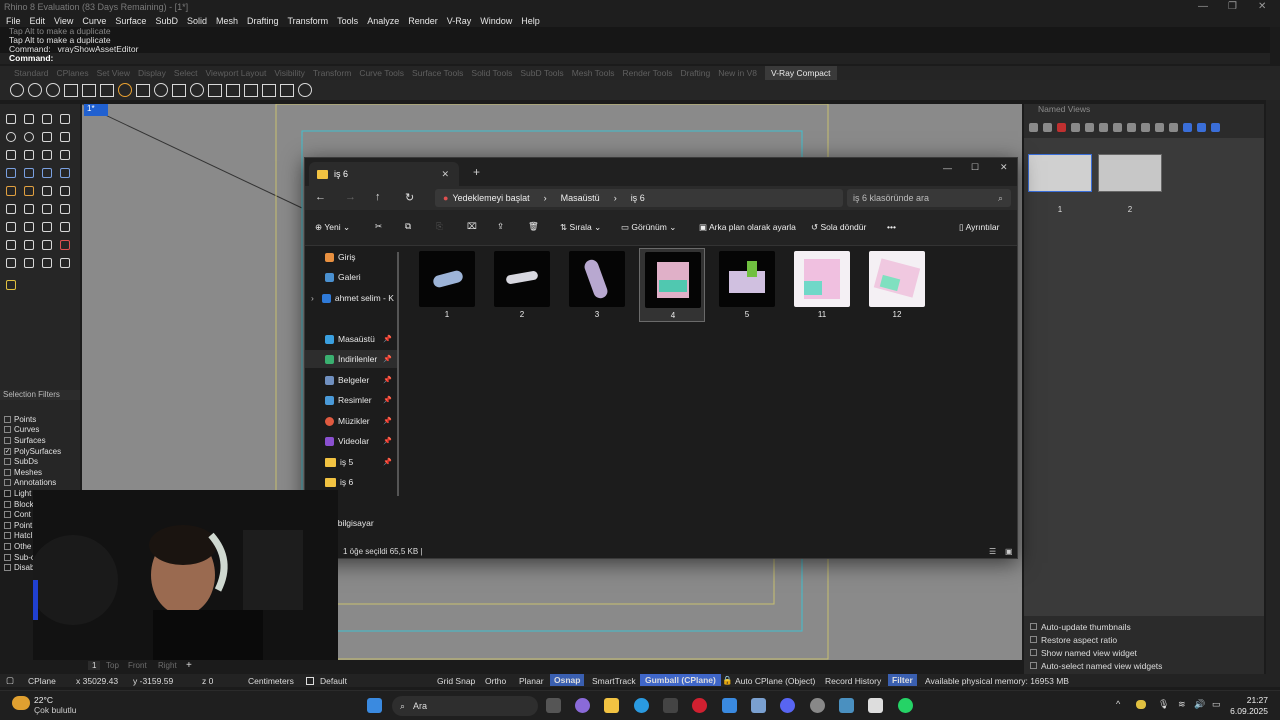 This screenshot has width=1280, height=720. What do you see at coordinates (787, 705) in the screenshot?
I see `discord-icon` at bounding box center [787, 705].